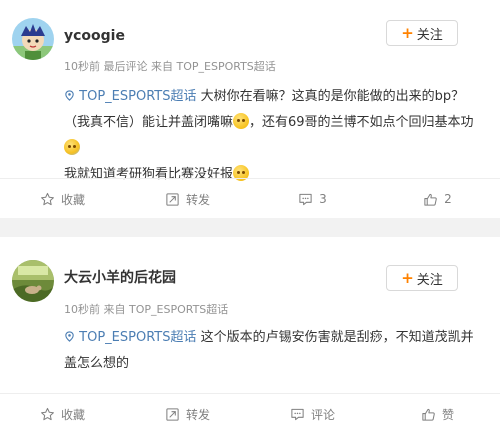 This screenshot has height=440, width=500. What do you see at coordinates (437, 199) in the screenshot?
I see `like-button: 2` at bounding box center [437, 199].